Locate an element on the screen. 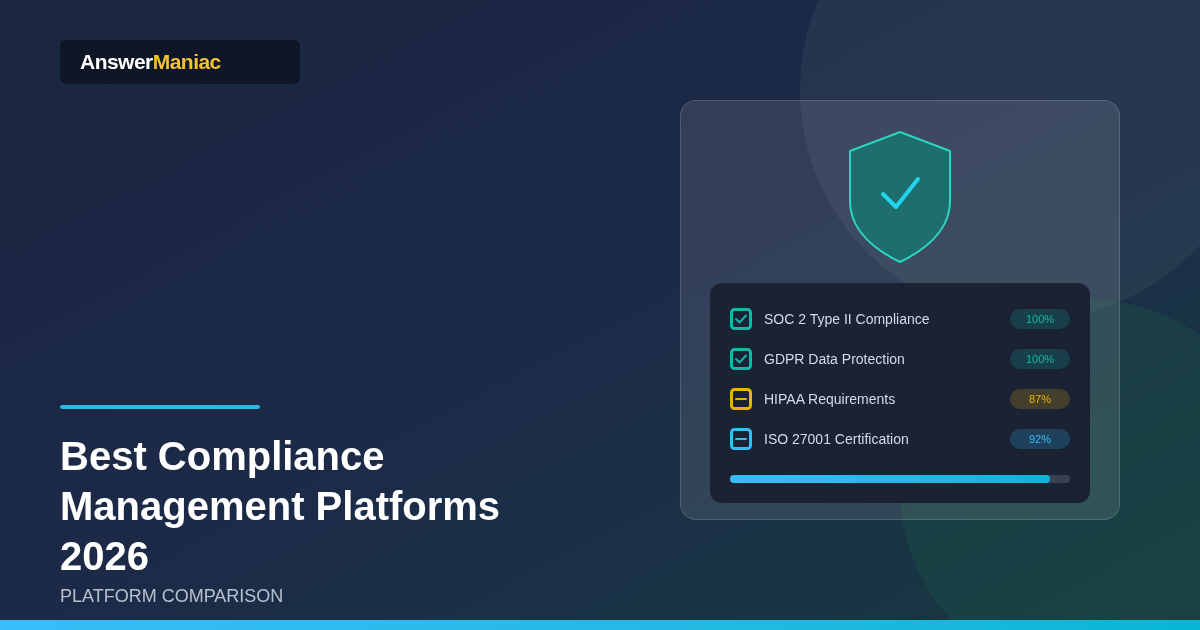 This screenshot has width=1200, height=630. percent-pill: 92% is located at coordinates (1040, 439).